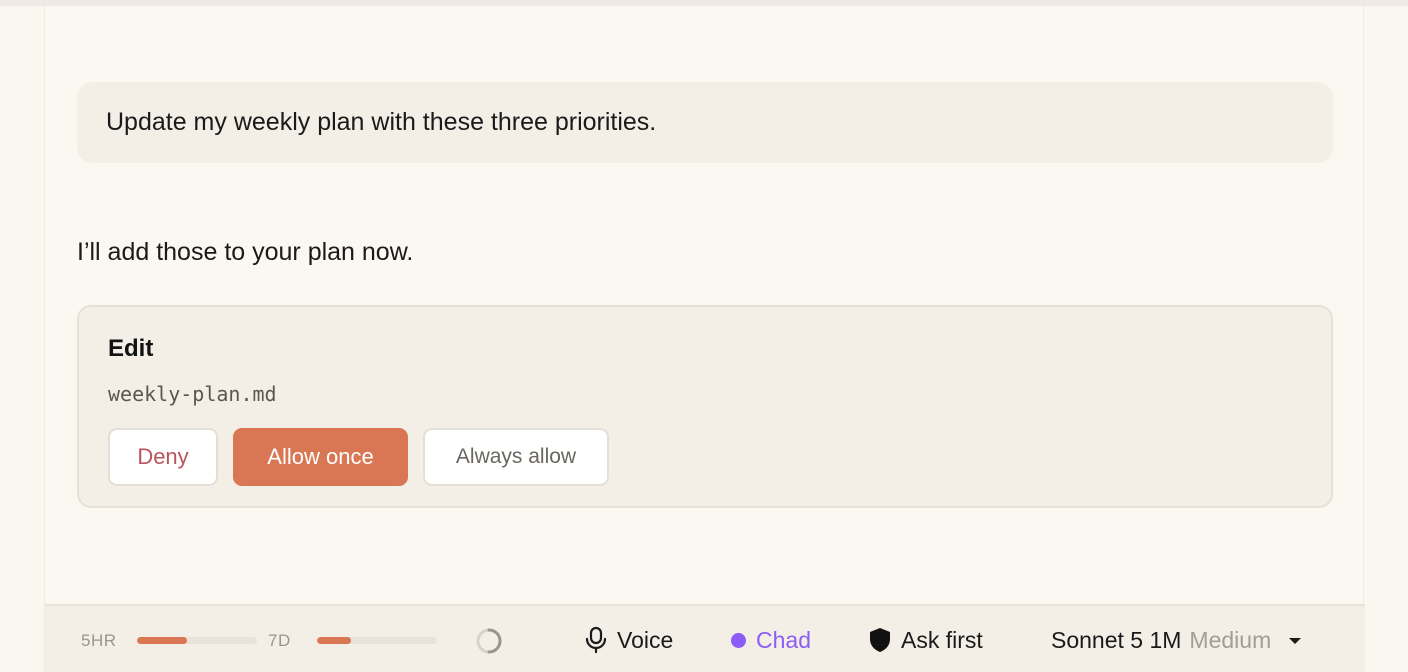 The image size is (1408, 672). I want to click on usage-5hr-bar, so click(197, 640).